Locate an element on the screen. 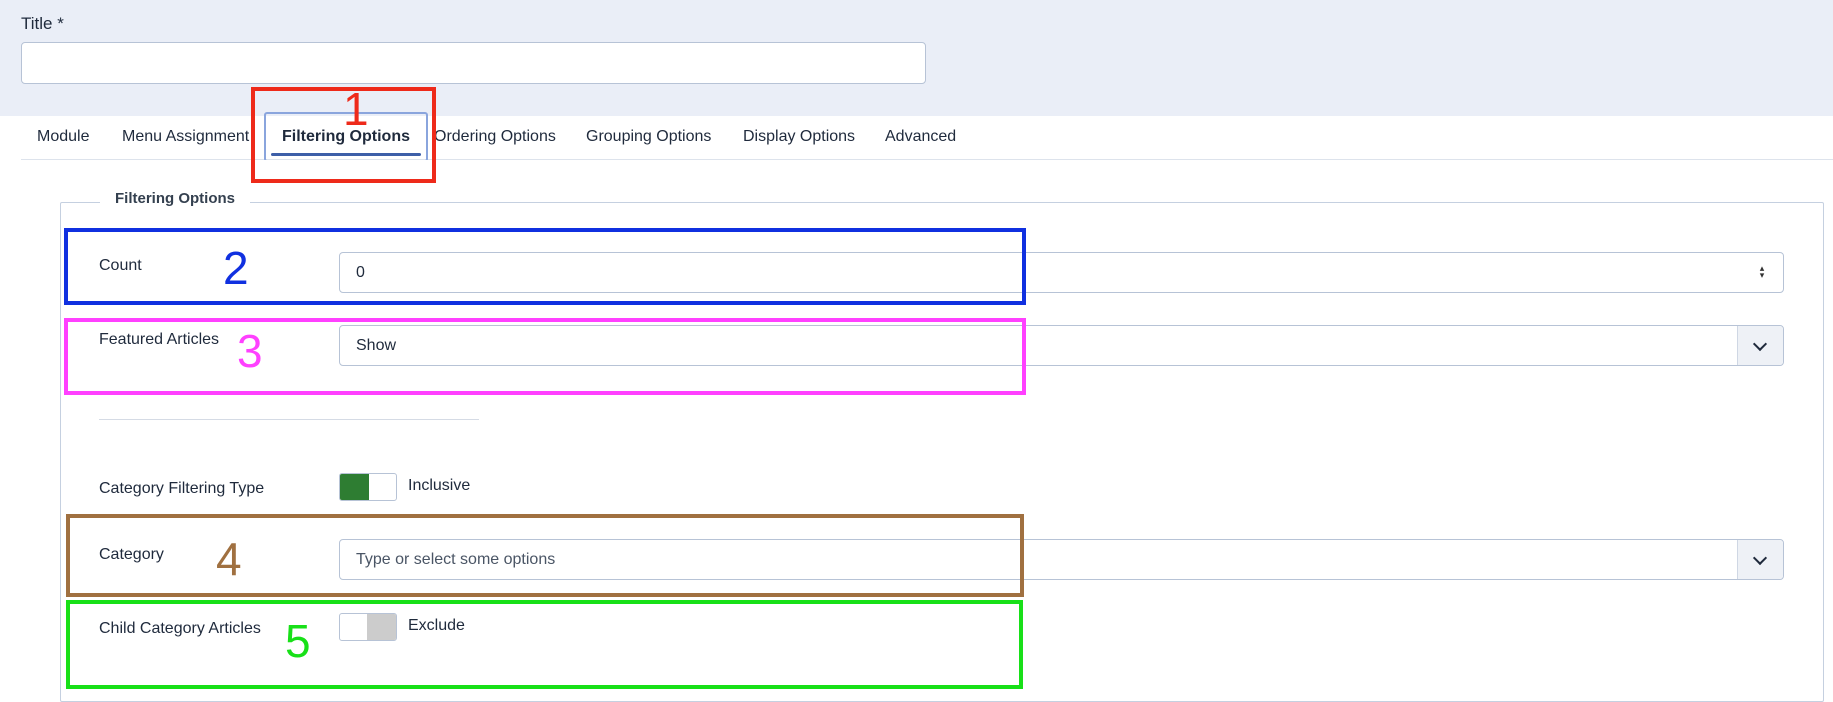  category-dropdown-button is located at coordinates (1760, 559).